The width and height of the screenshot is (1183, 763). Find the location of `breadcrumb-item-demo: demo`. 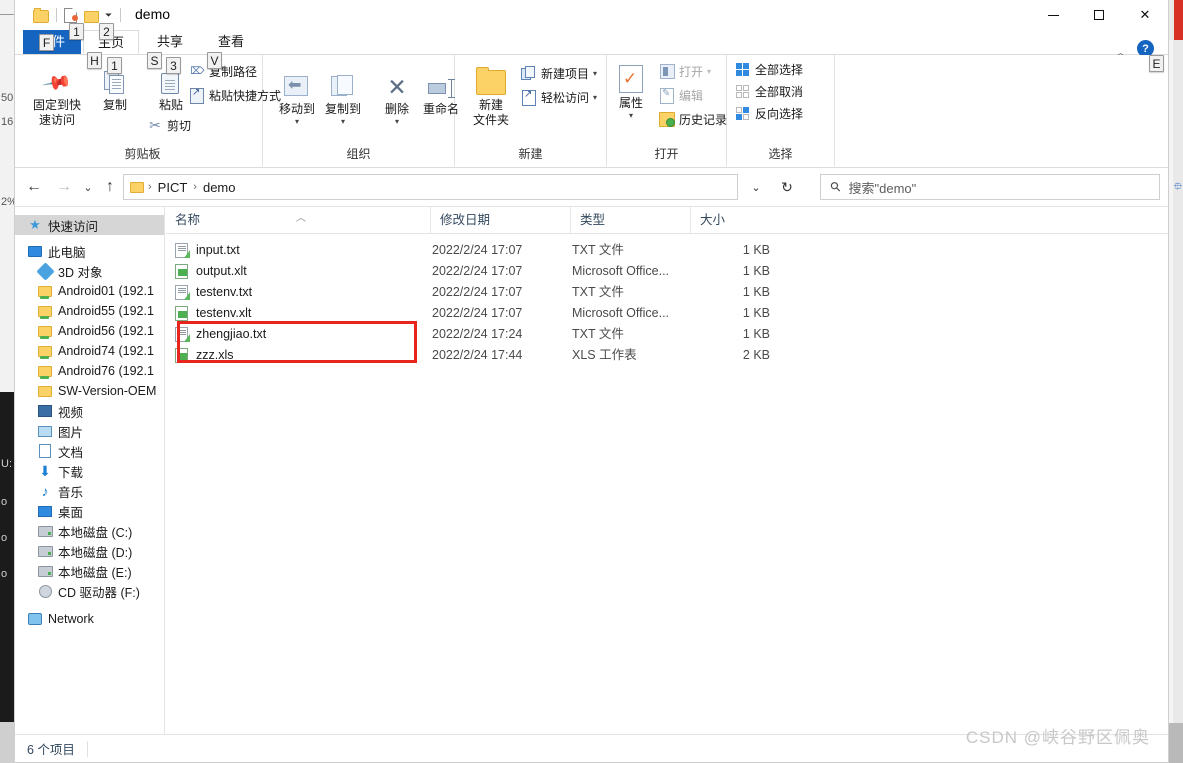

breadcrumb-item-demo: demo is located at coordinates (219, 187).